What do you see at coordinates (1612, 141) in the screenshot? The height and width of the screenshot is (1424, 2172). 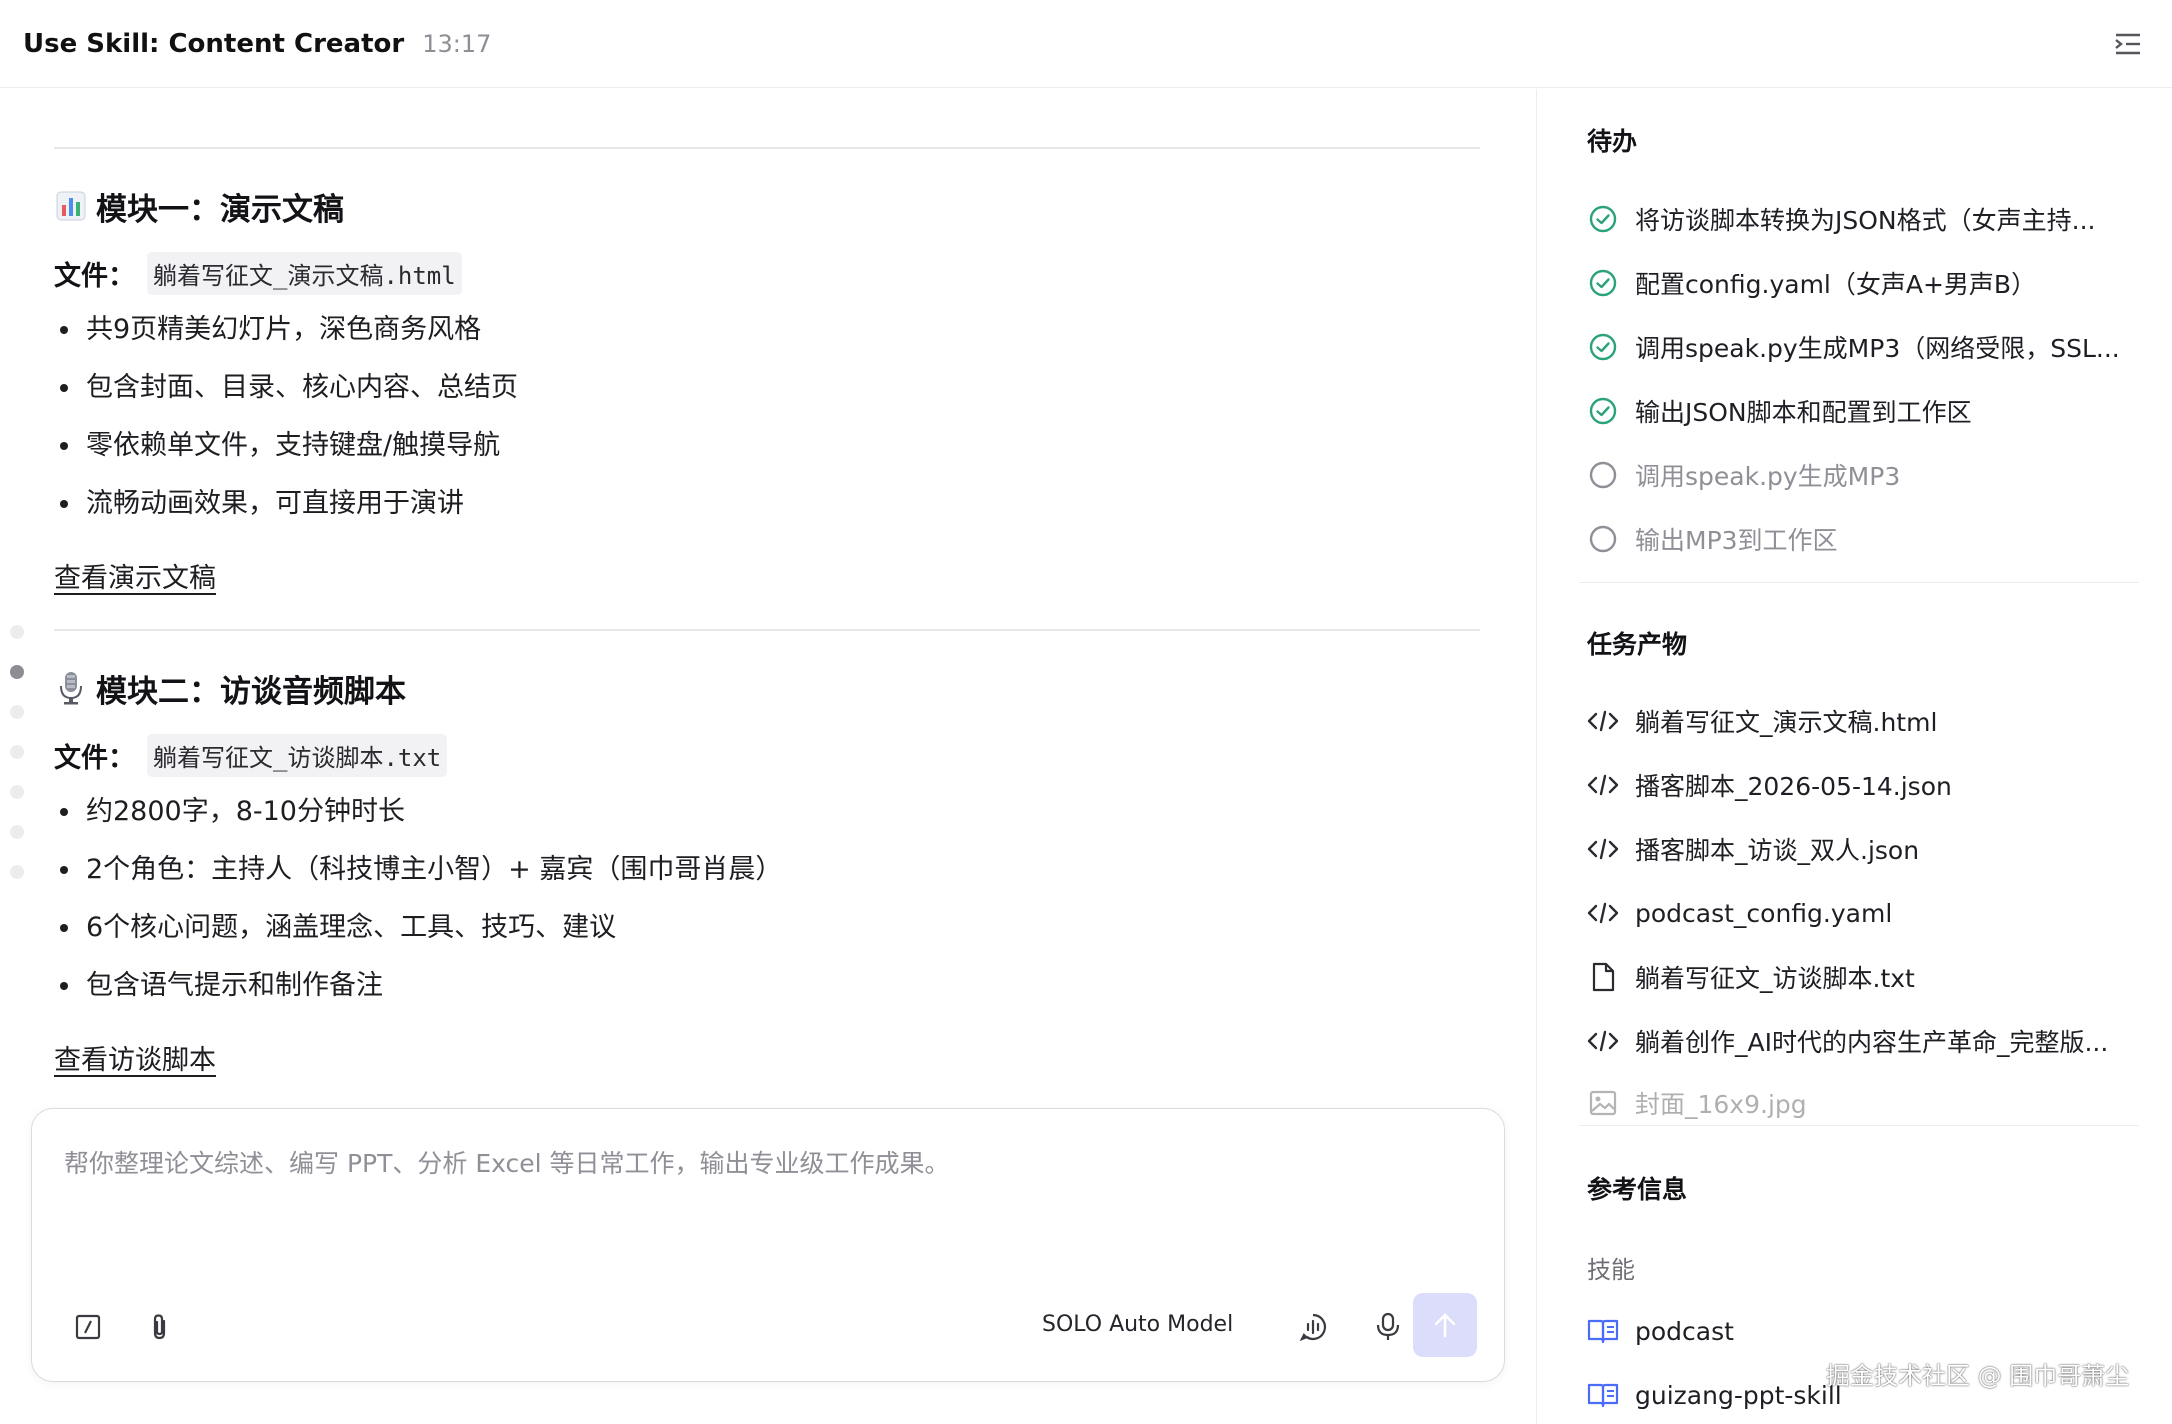 I see `todo-section-title: 待办` at bounding box center [1612, 141].